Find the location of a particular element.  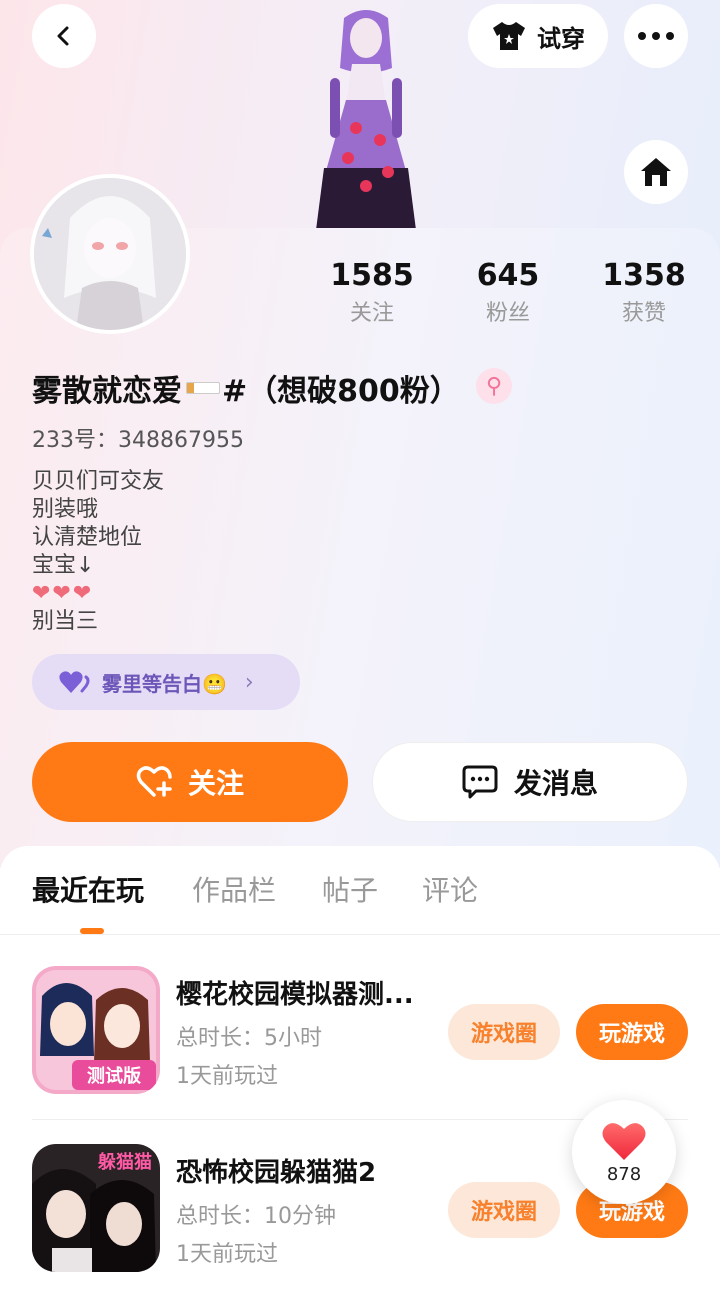

chat-bubble-icon is located at coordinates (480, 782).